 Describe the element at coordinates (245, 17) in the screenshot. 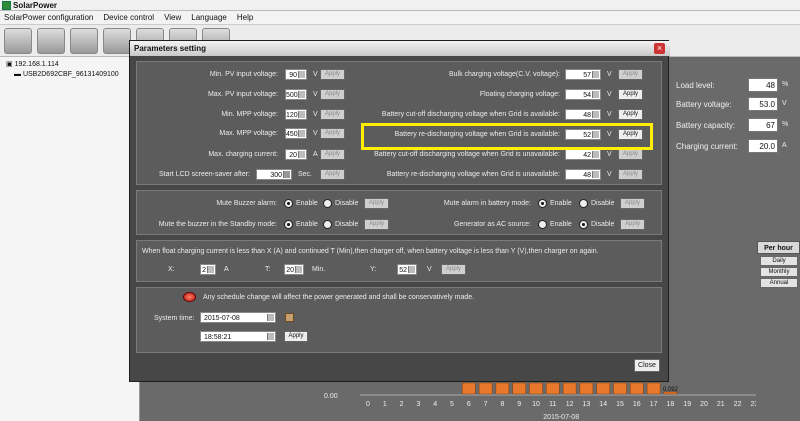

I see `menu-help: Help` at that location.